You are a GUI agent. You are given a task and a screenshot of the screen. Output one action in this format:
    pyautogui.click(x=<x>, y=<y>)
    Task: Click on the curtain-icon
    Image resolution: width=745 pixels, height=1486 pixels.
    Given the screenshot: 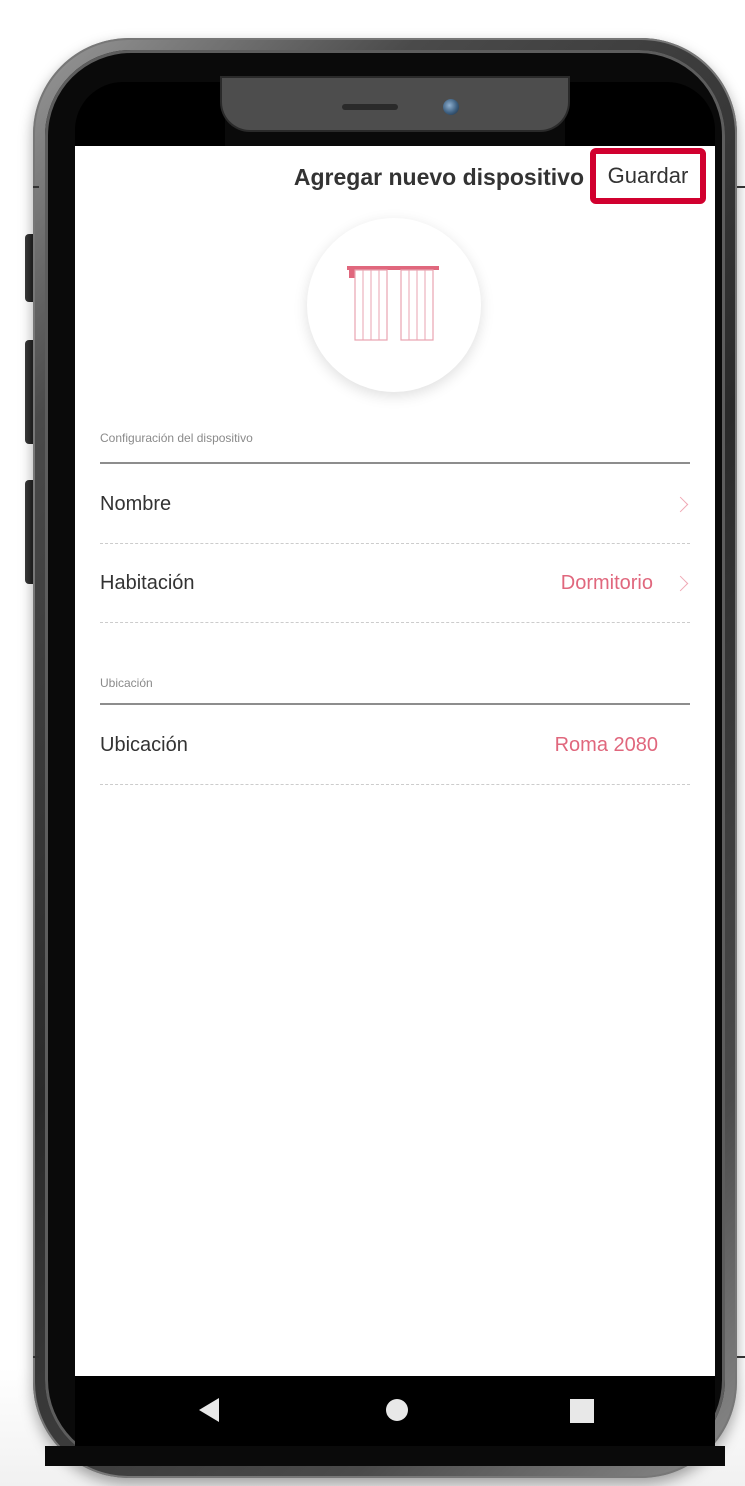 What is the action you would take?
    pyautogui.click(x=393, y=303)
    